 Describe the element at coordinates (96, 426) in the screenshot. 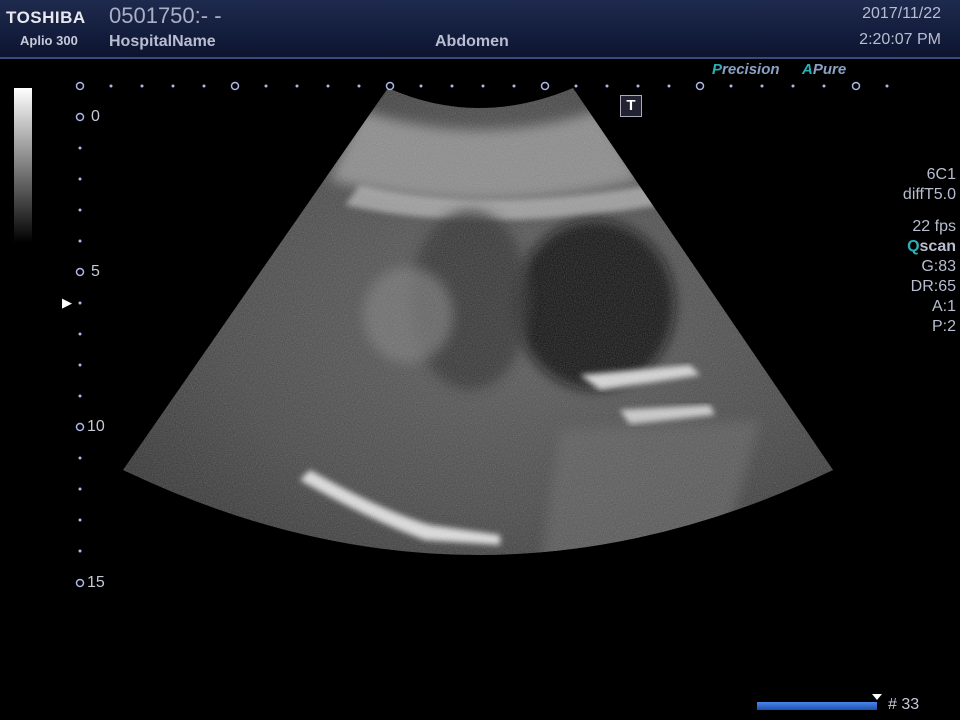

I see `depth-label-10: 10` at that location.